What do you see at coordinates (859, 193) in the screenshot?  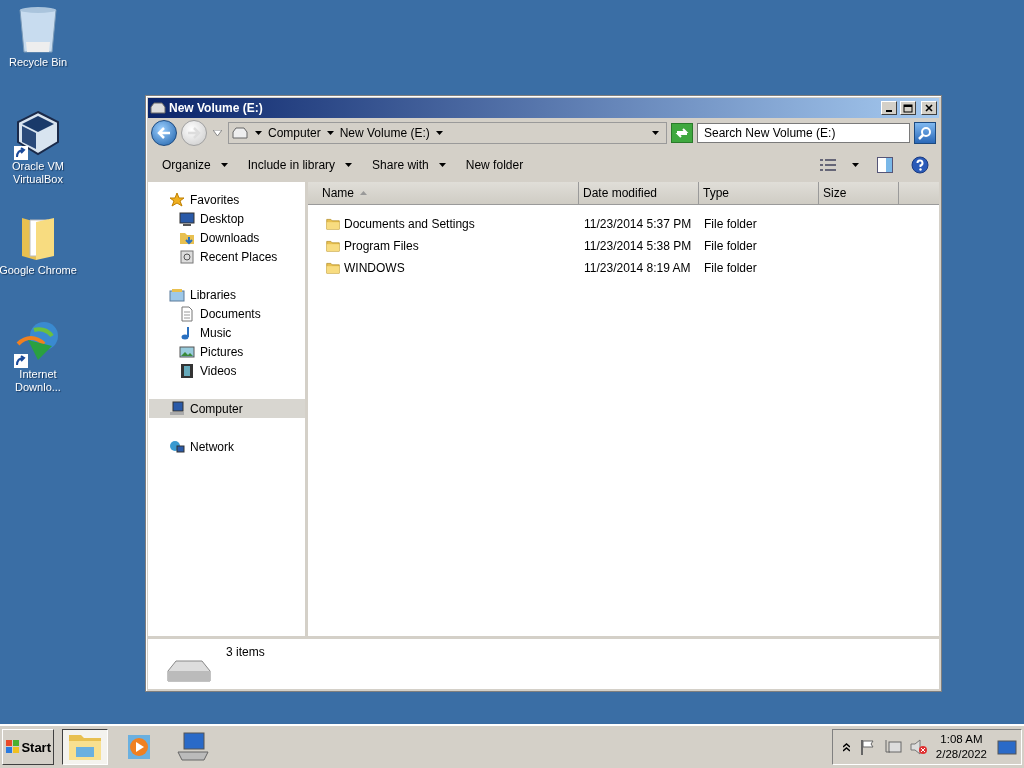 I see `column-header: Size` at bounding box center [859, 193].